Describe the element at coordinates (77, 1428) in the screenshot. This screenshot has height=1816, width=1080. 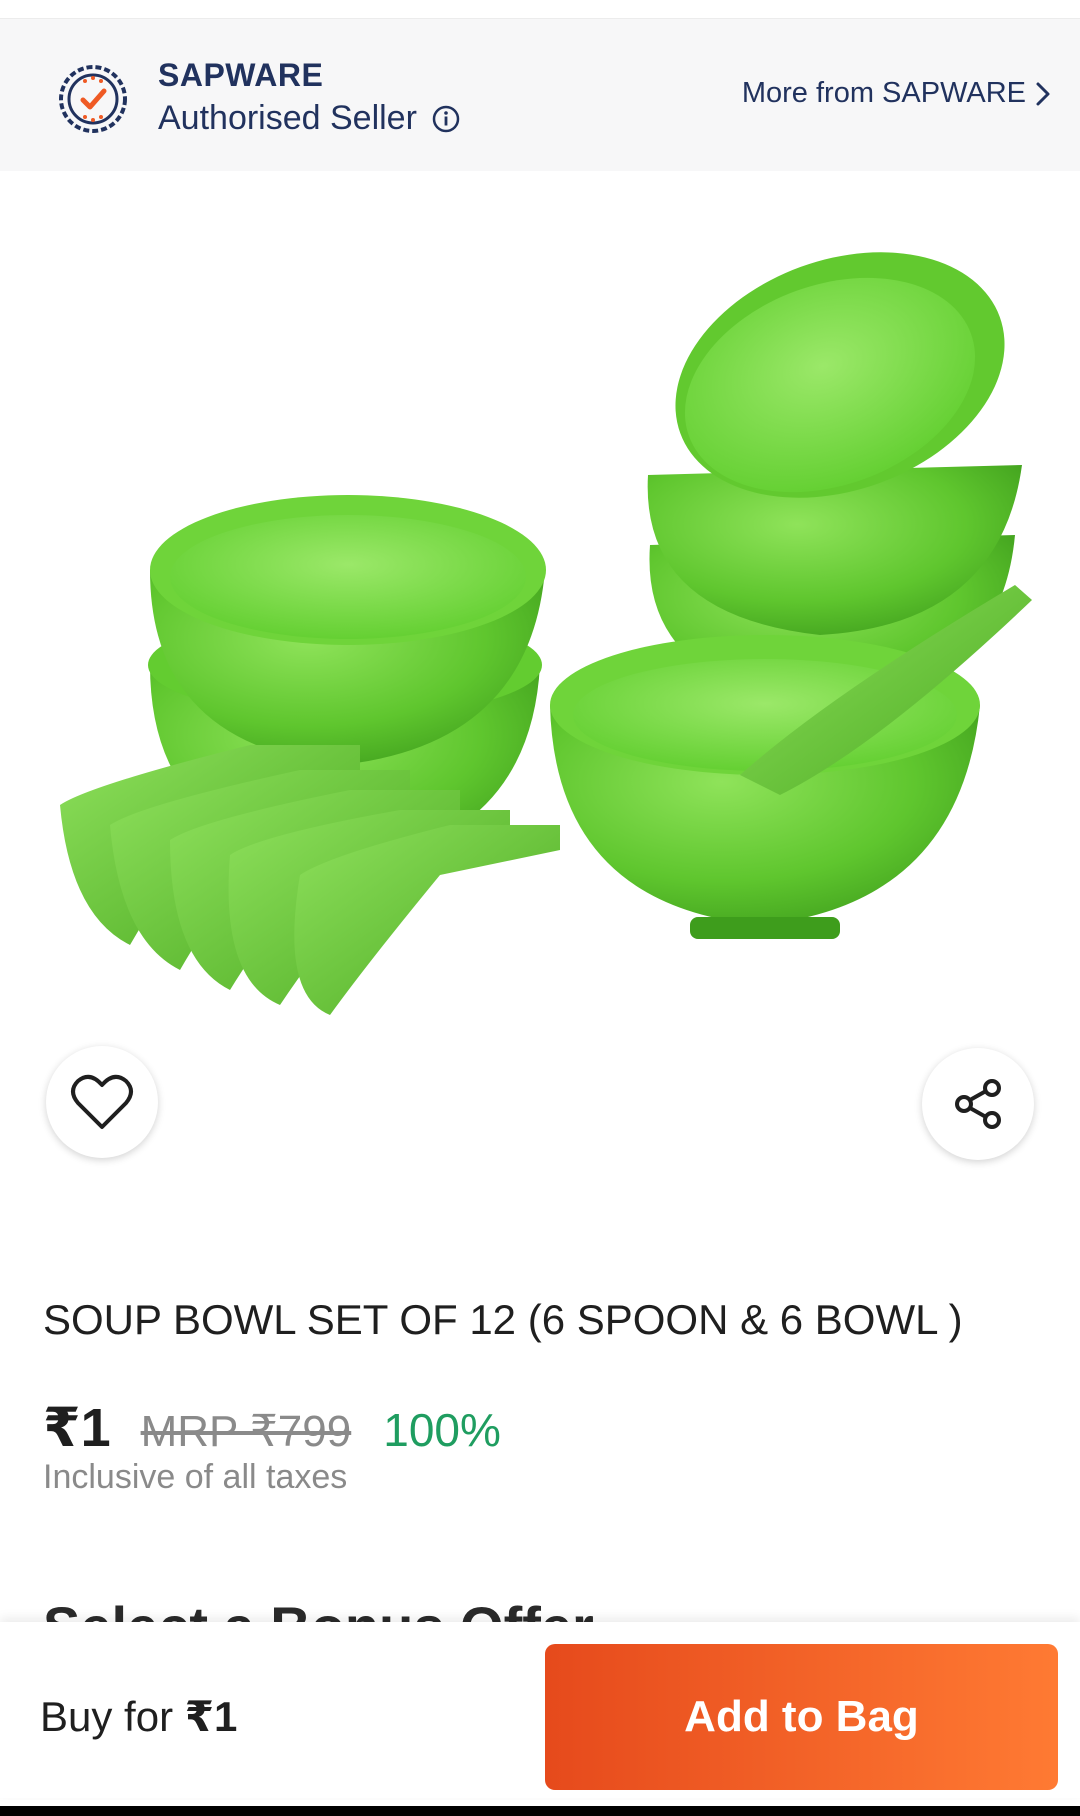
I see `selling-price: ₹1` at that location.